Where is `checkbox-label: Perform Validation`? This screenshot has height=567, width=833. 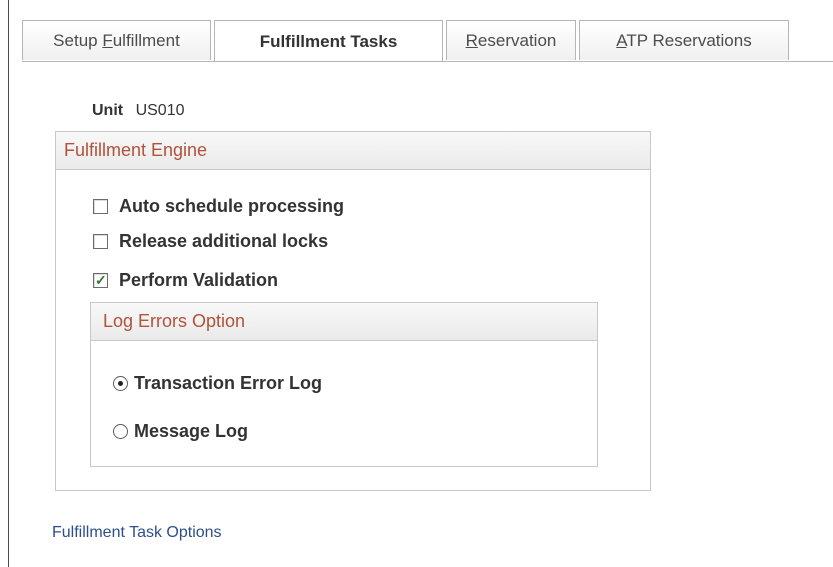
checkbox-label: Perform Validation is located at coordinates (199, 280).